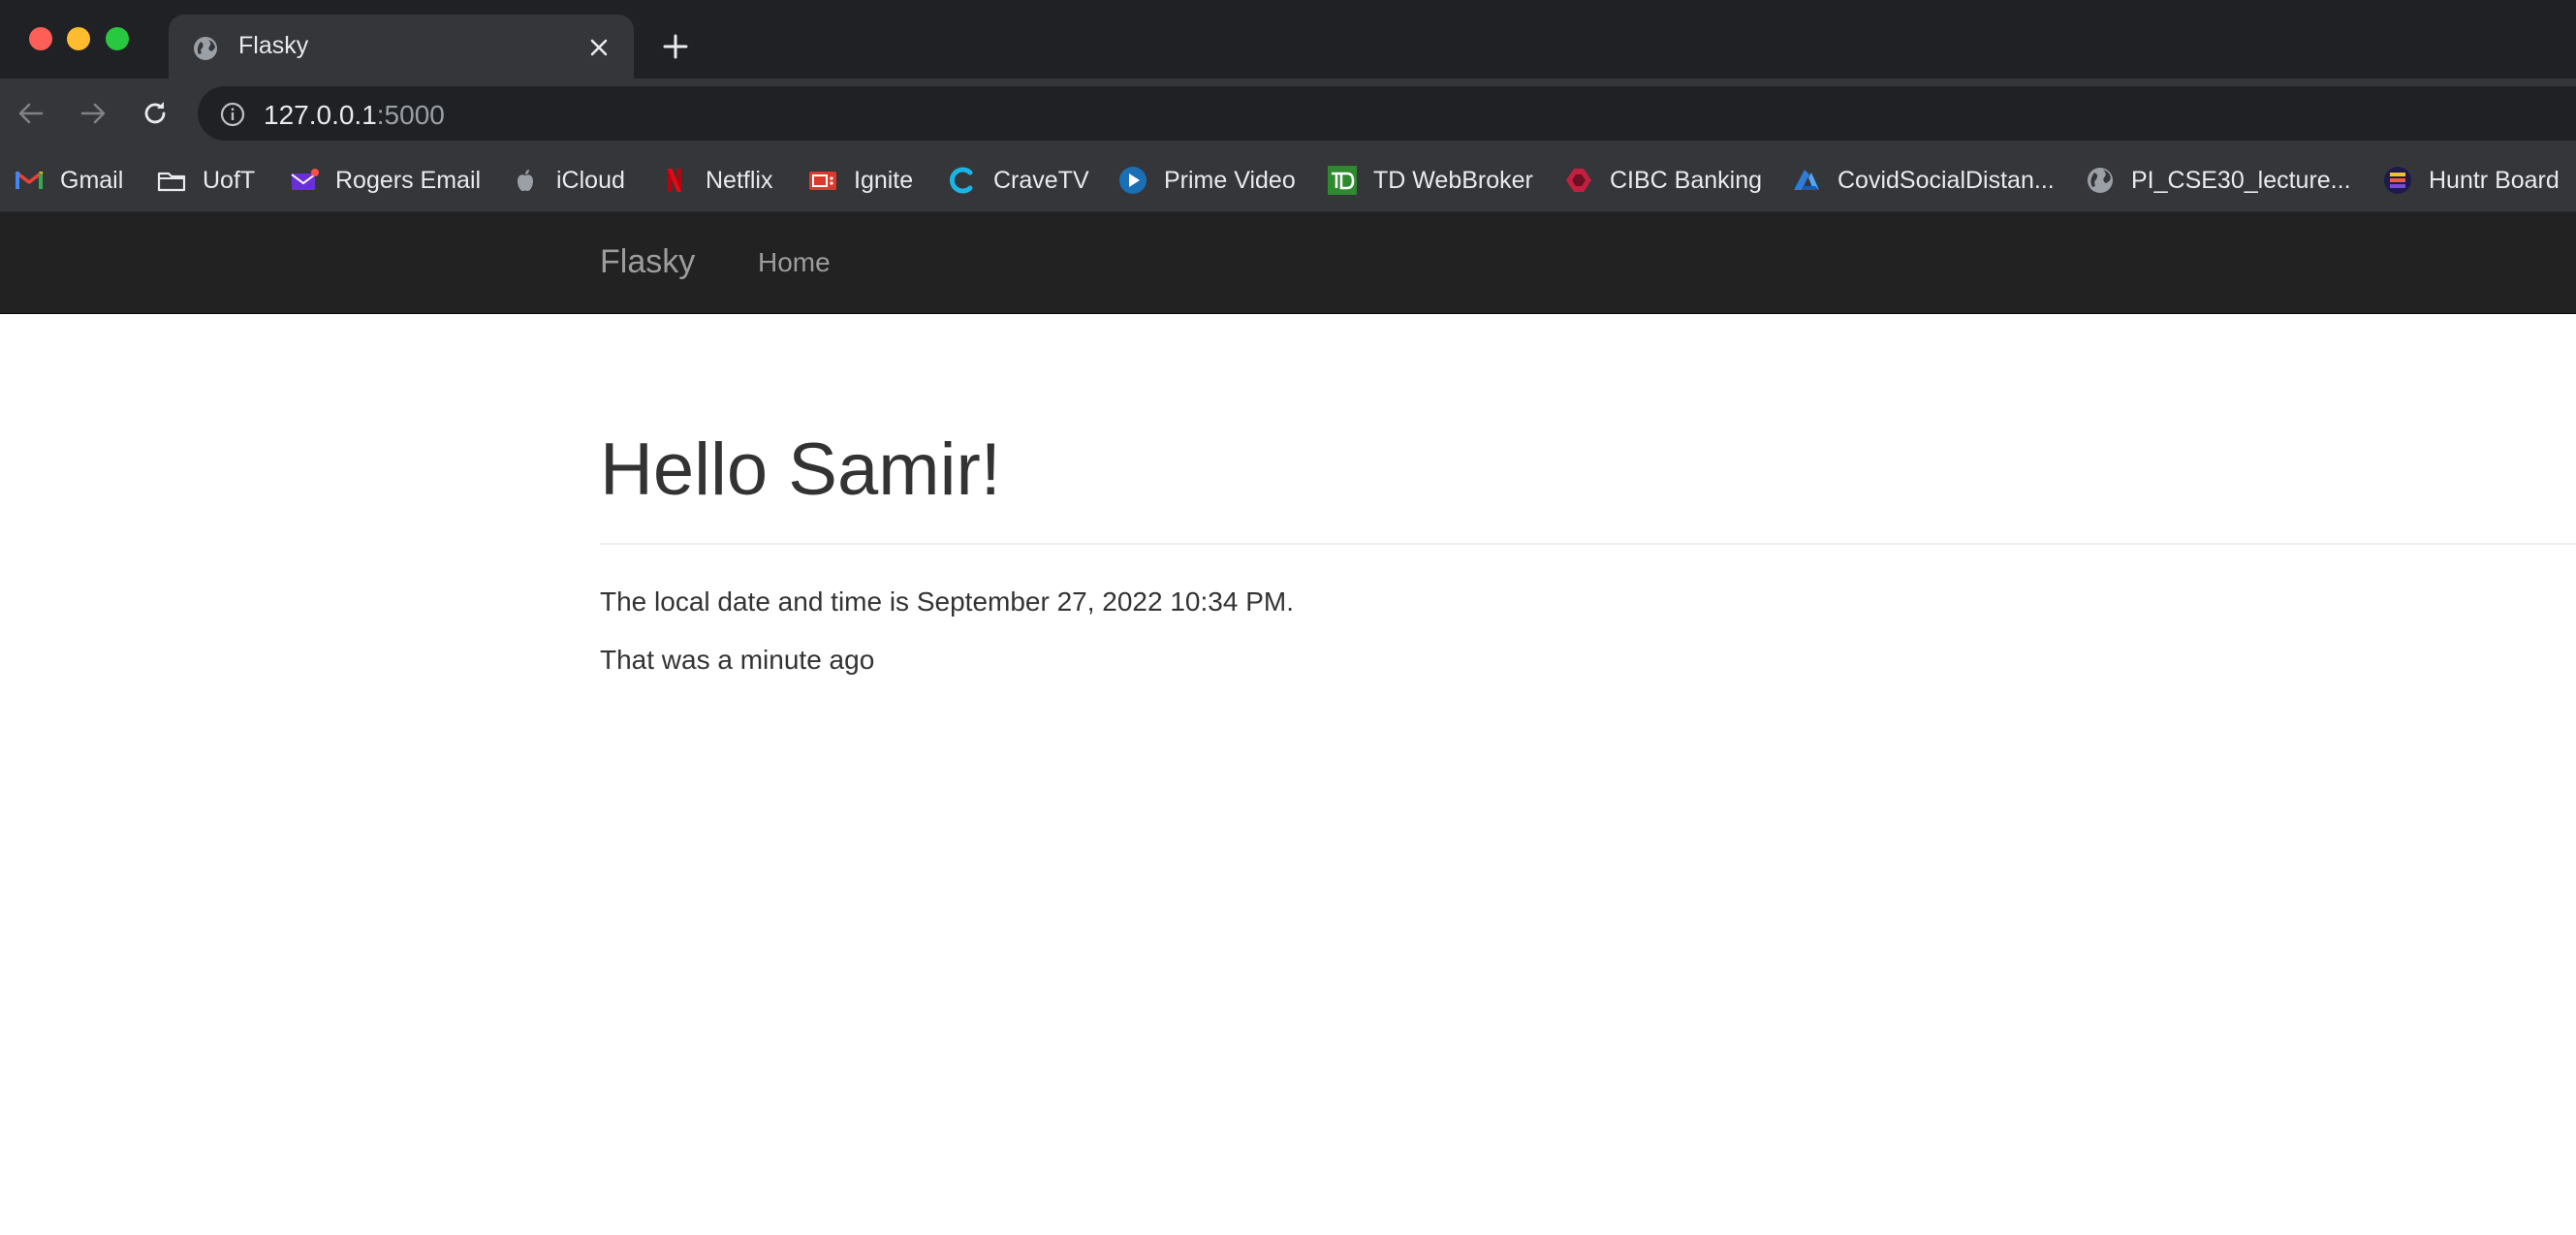 The image size is (2576, 1235). Describe the element at coordinates (961, 180) in the screenshot. I see `crave-icon` at that location.